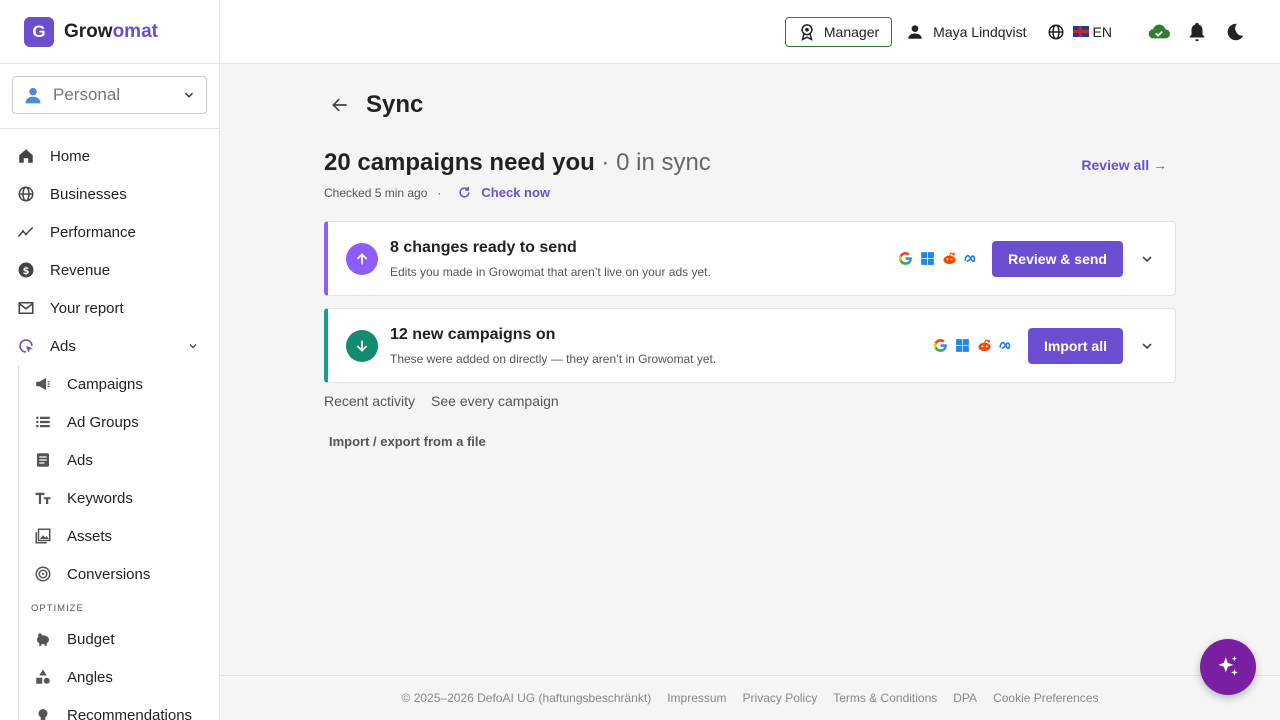 This screenshot has width=1280, height=720. Describe the element at coordinates (119, 460) in the screenshot. I see `sidebar-item-ads-list: Ads` at that location.